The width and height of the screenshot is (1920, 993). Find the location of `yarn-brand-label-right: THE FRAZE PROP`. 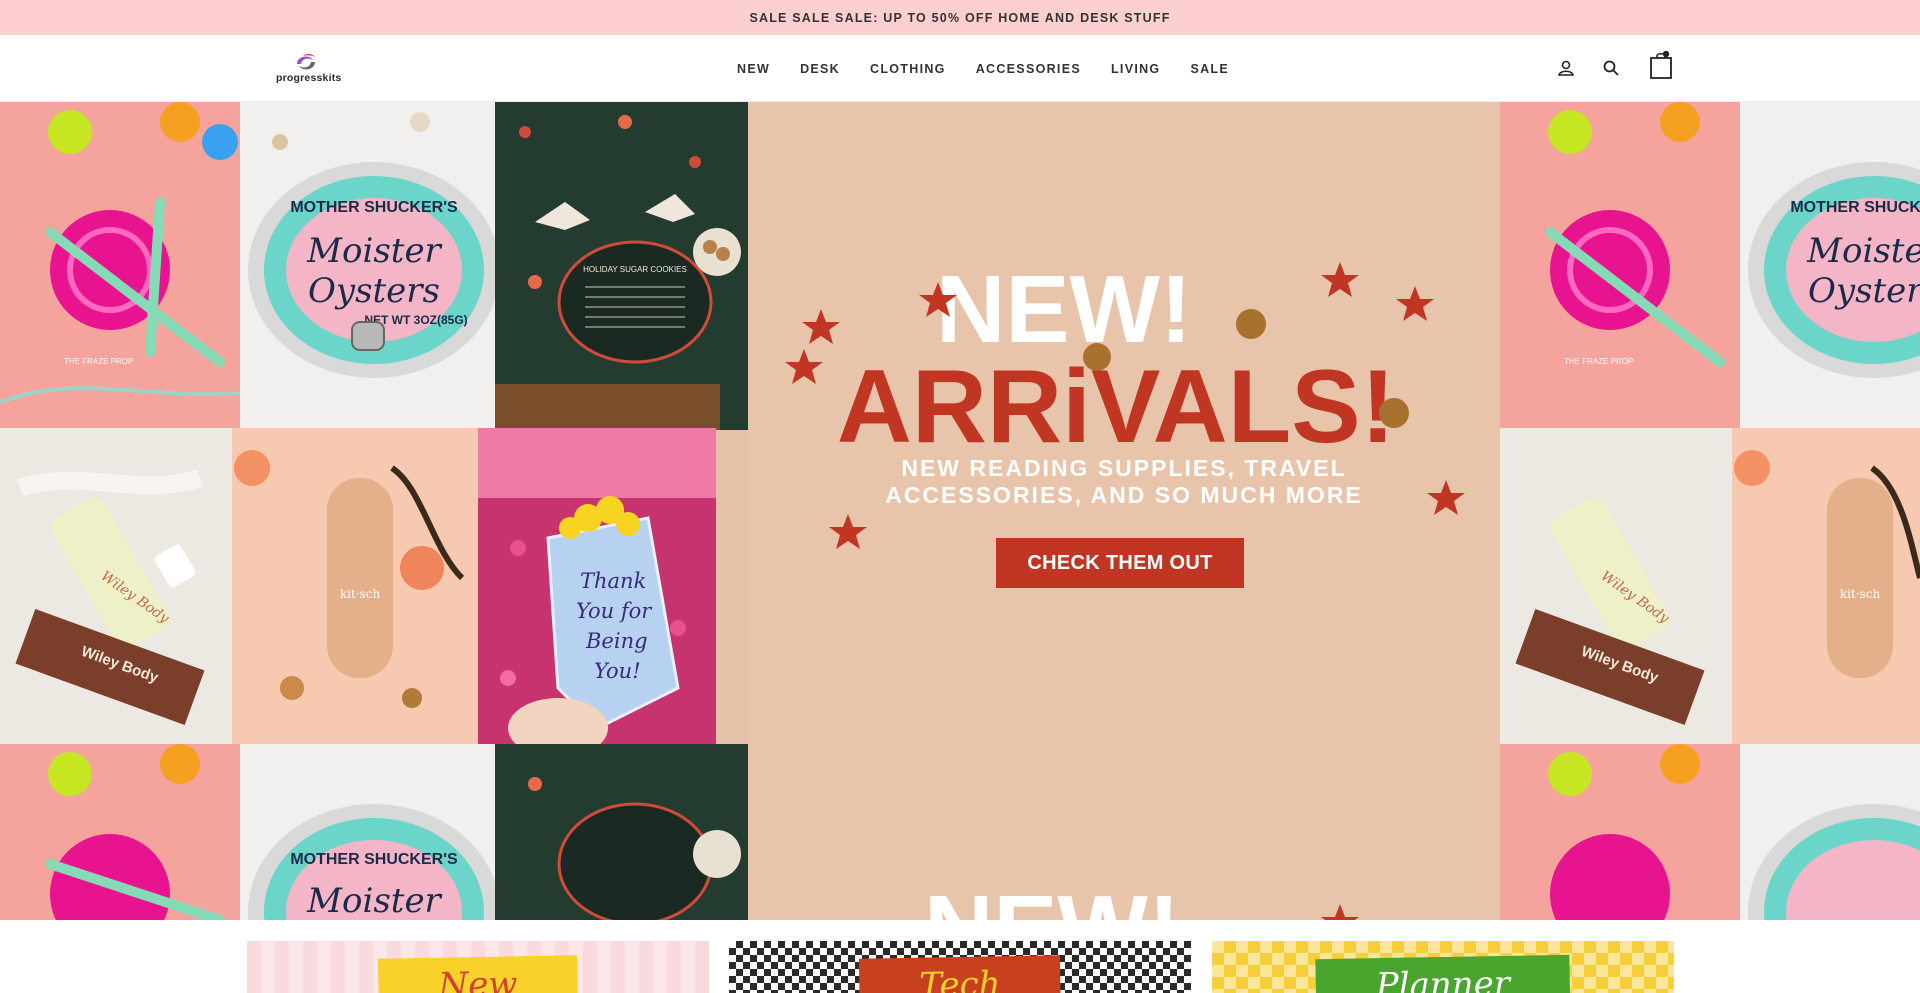

yarn-brand-label-right: THE FRAZE PROP is located at coordinates (1598, 361).